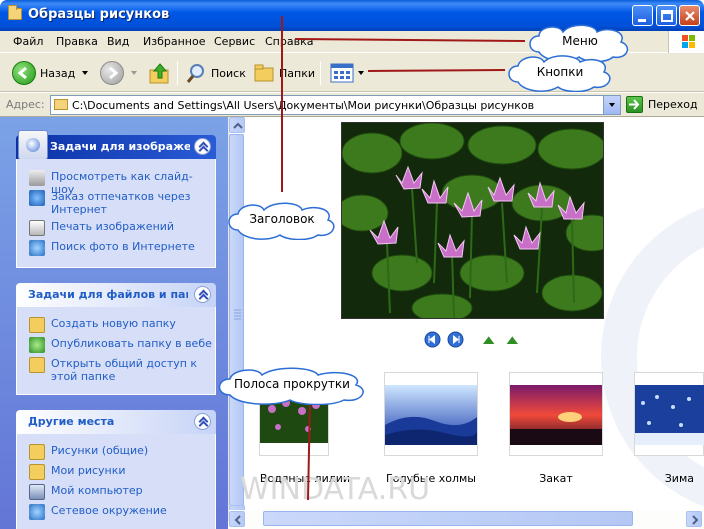  I want to click on task-order-prints: Заказ отпечатков через Интернет, so click(121, 203).